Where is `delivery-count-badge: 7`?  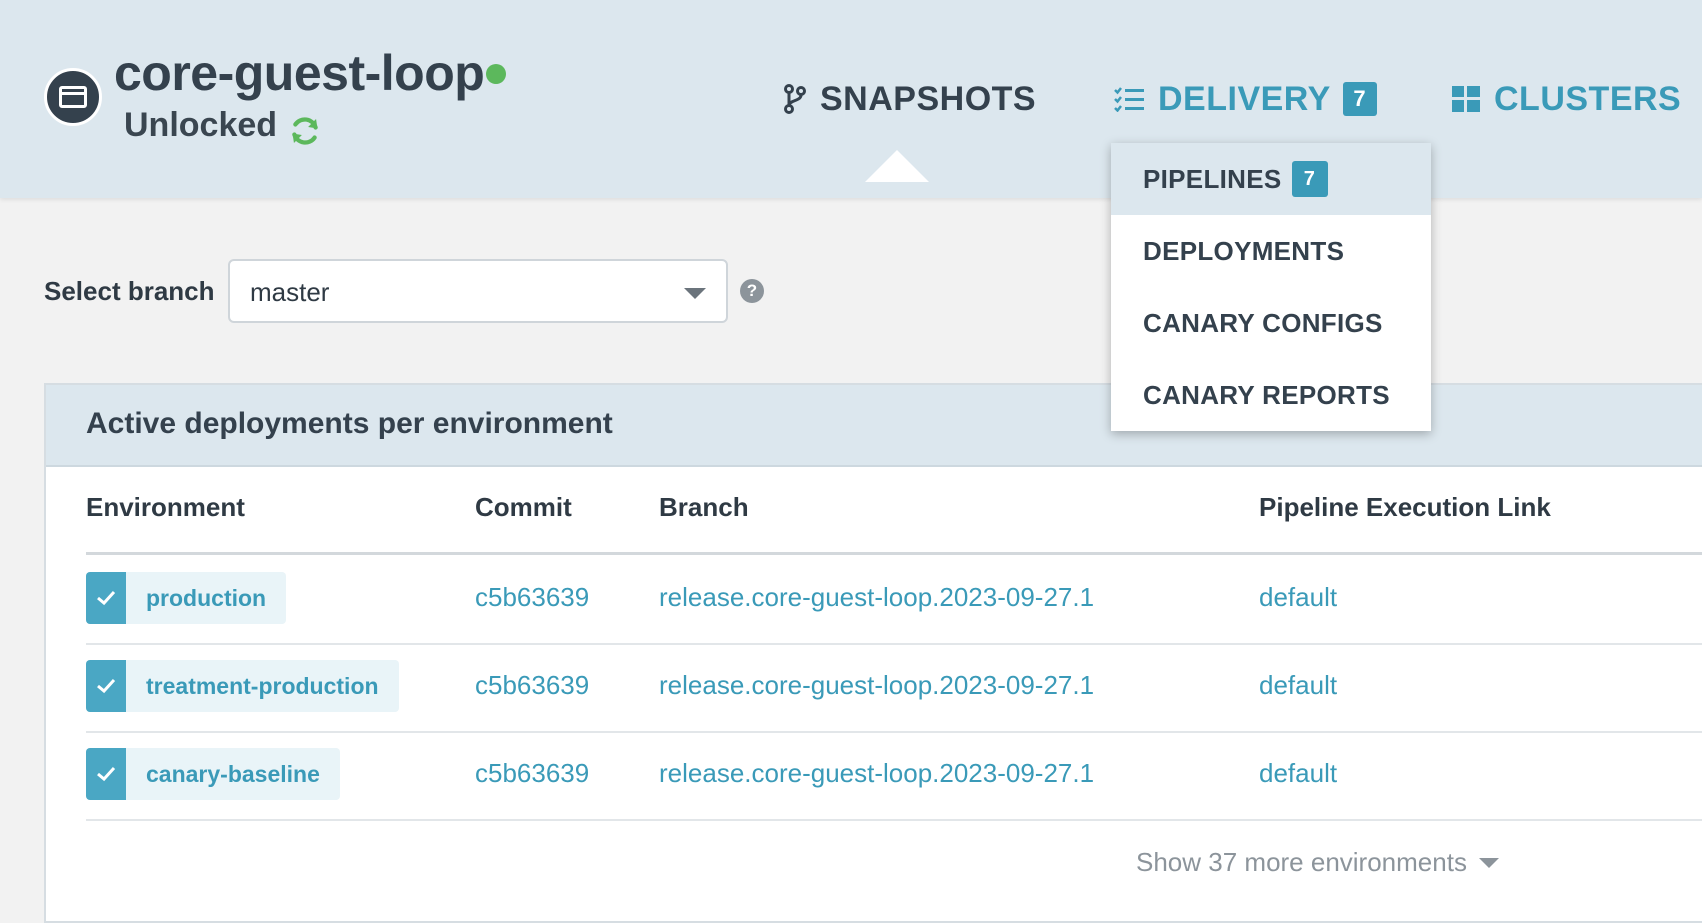 delivery-count-badge: 7 is located at coordinates (1359, 99).